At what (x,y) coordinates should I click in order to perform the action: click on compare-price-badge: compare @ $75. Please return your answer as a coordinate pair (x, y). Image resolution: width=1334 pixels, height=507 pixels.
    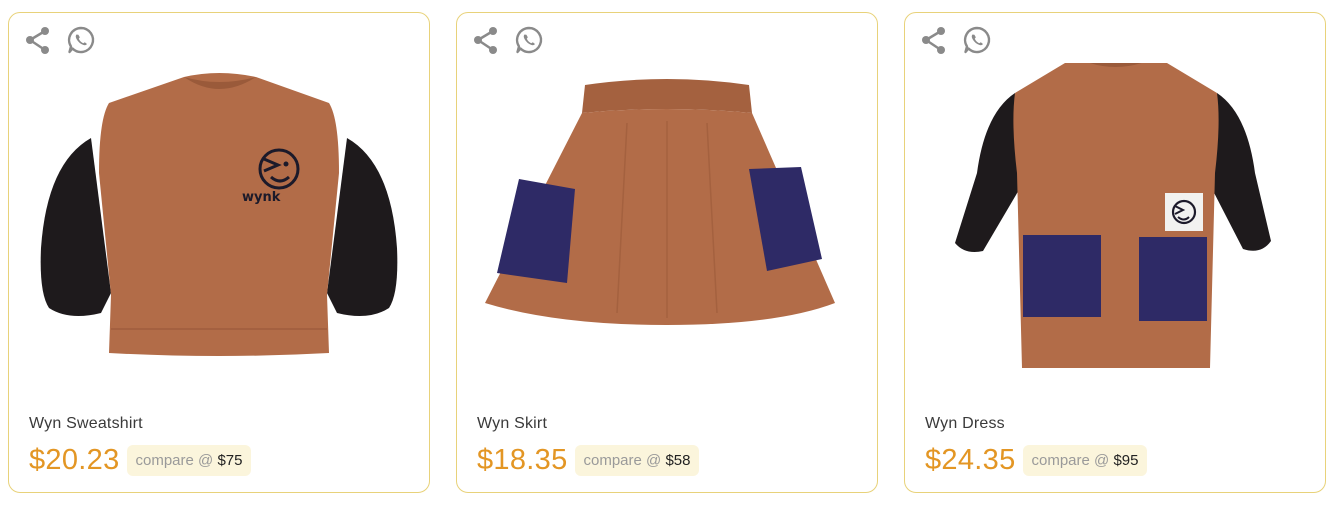
    Looking at the image, I should click on (189, 460).